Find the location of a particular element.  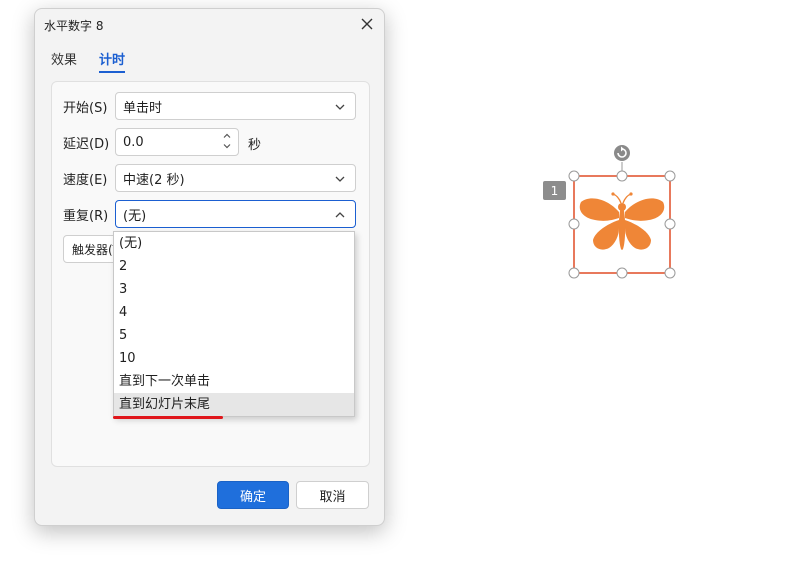

speed-row: 速度(E) is located at coordinates (89, 178).